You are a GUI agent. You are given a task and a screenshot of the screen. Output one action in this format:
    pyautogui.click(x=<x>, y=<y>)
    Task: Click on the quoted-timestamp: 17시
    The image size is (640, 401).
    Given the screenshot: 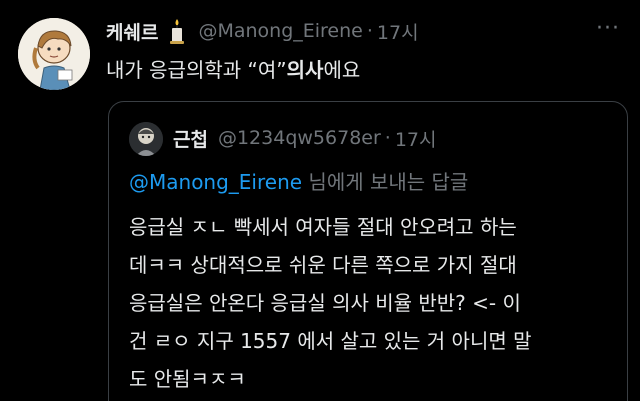 What is the action you would take?
    pyautogui.click(x=416, y=138)
    